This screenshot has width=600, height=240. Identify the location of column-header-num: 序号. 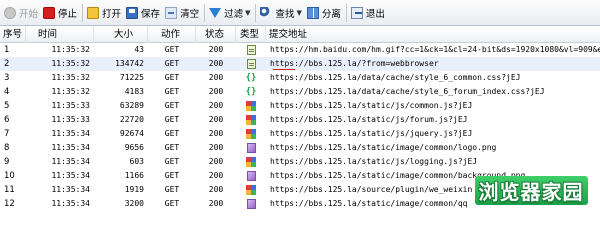
(13, 34).